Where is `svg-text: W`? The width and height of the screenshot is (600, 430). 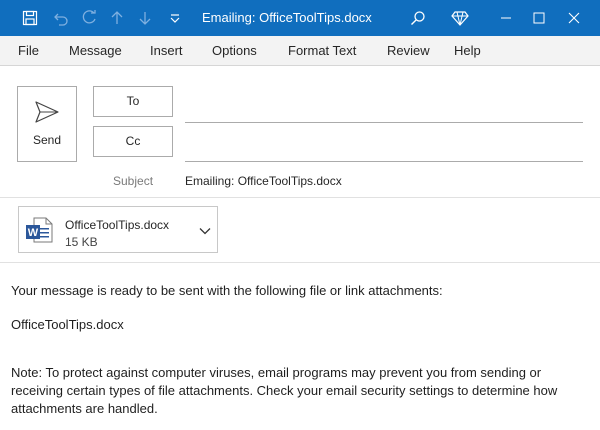
svg-text: W is located at coordinates (33, 233).